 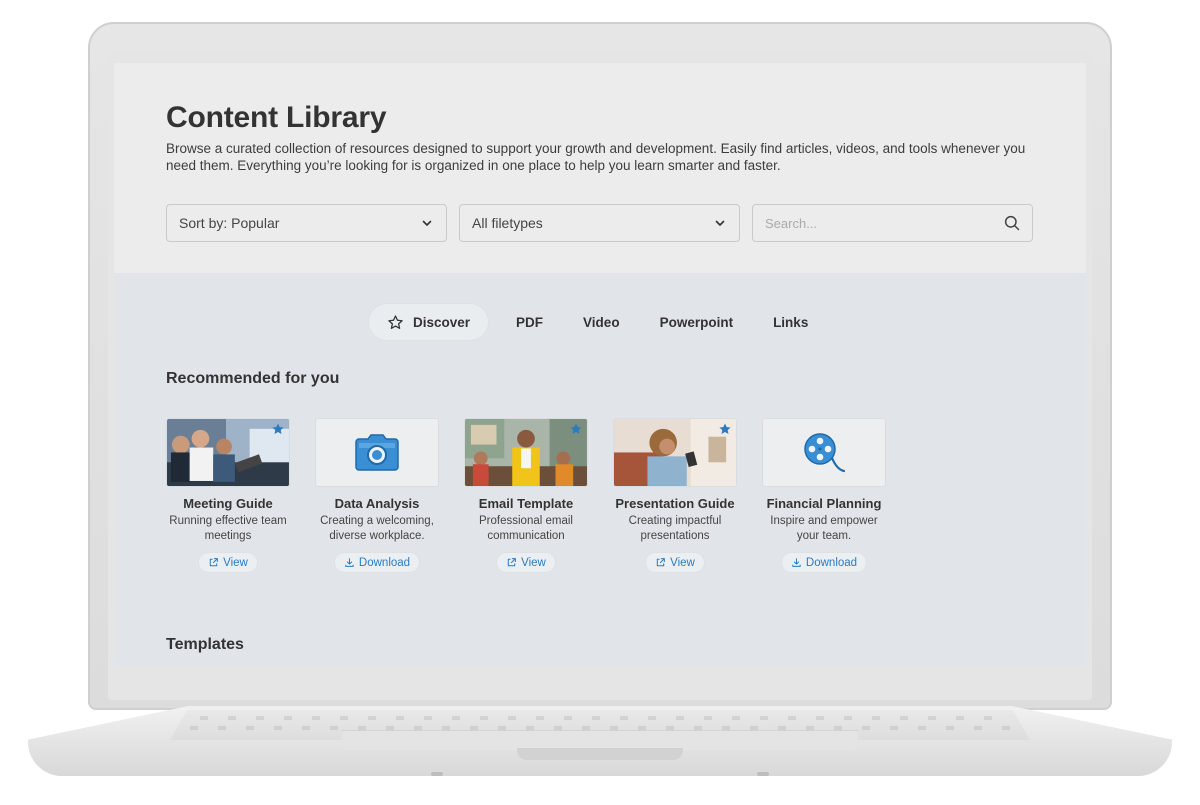 I want to click on search-input, so click(x=884, y=223).